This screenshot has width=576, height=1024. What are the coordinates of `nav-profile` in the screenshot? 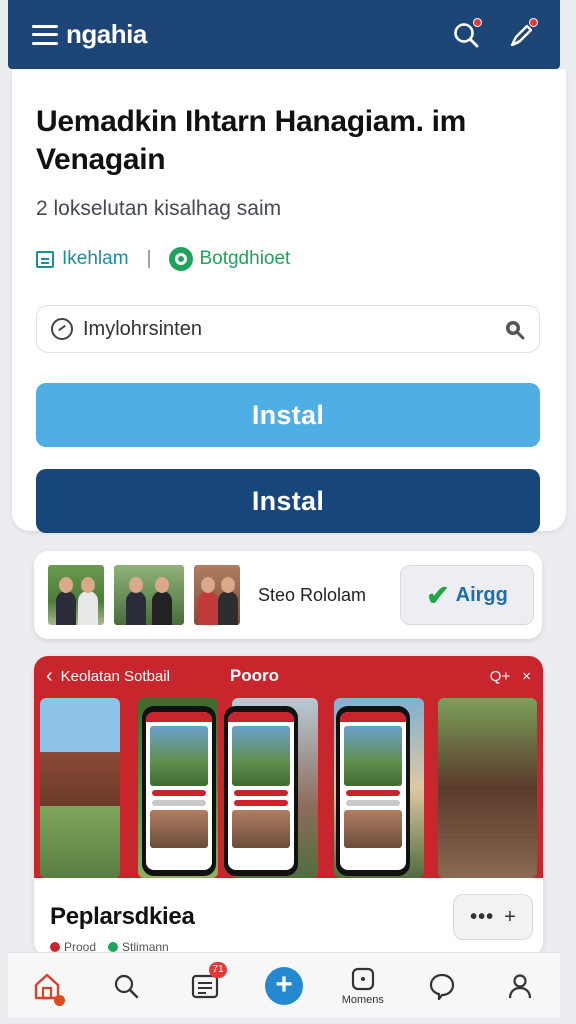 It's located at (520, 986).